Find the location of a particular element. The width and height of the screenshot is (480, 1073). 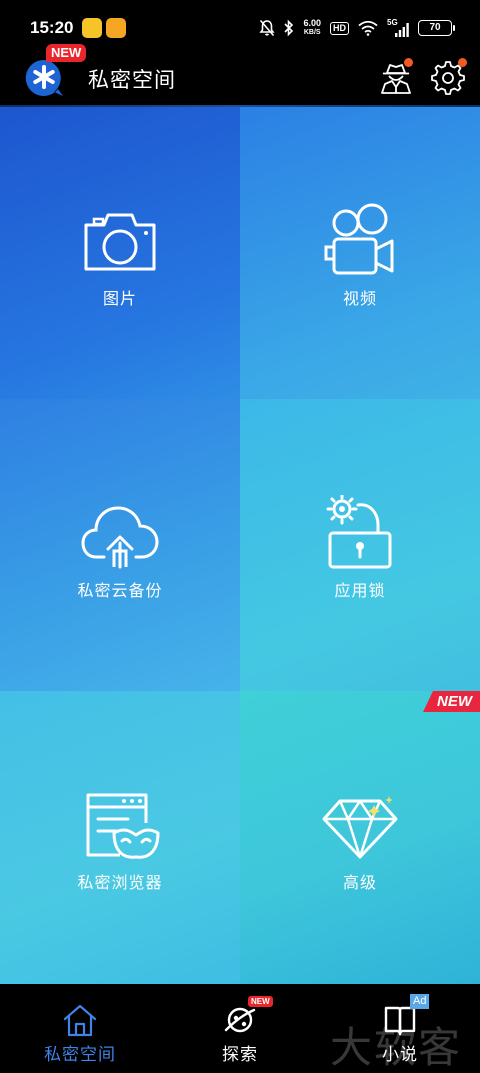

tile-label: 私密浏览器 is located at coordinates (120, 883).